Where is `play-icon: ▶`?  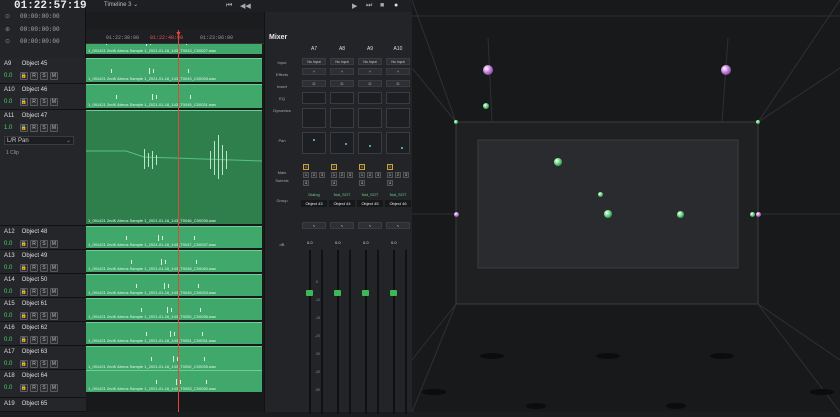
play-icon: ▶ is located at coordinates (354, 6).